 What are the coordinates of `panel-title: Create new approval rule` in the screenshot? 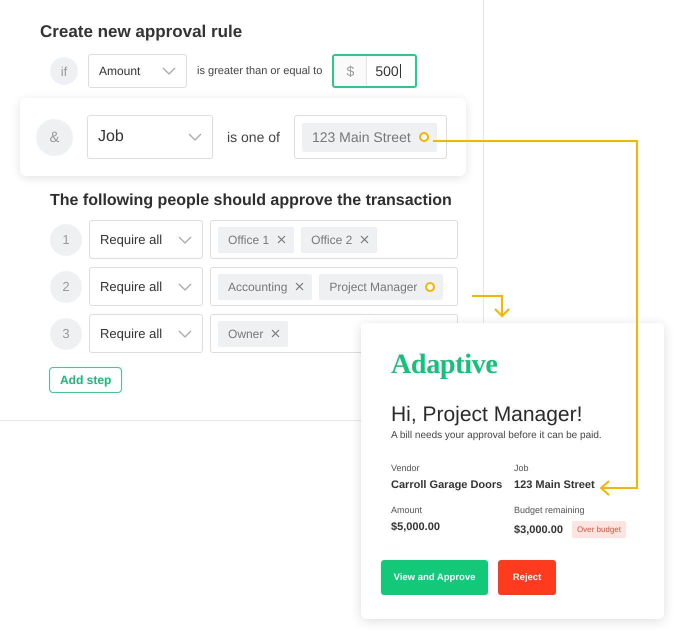 It's located at (142, 32).